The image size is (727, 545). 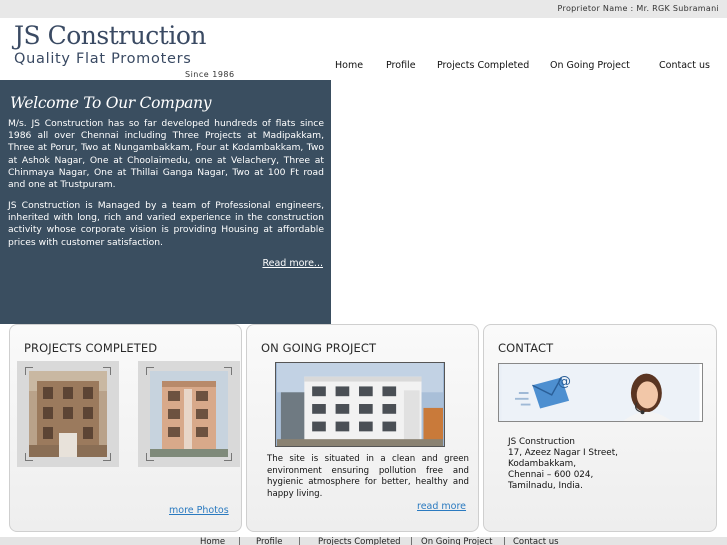 What do you see at coordinates (210, 74) in the screenshot?
I see `logo-since: Since 1986` at bounding box center [210, 74].